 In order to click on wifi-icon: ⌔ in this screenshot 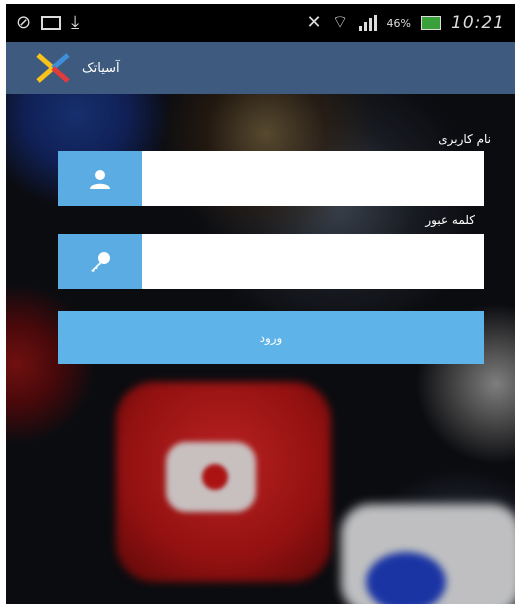, I will do `click(340, 22)`.